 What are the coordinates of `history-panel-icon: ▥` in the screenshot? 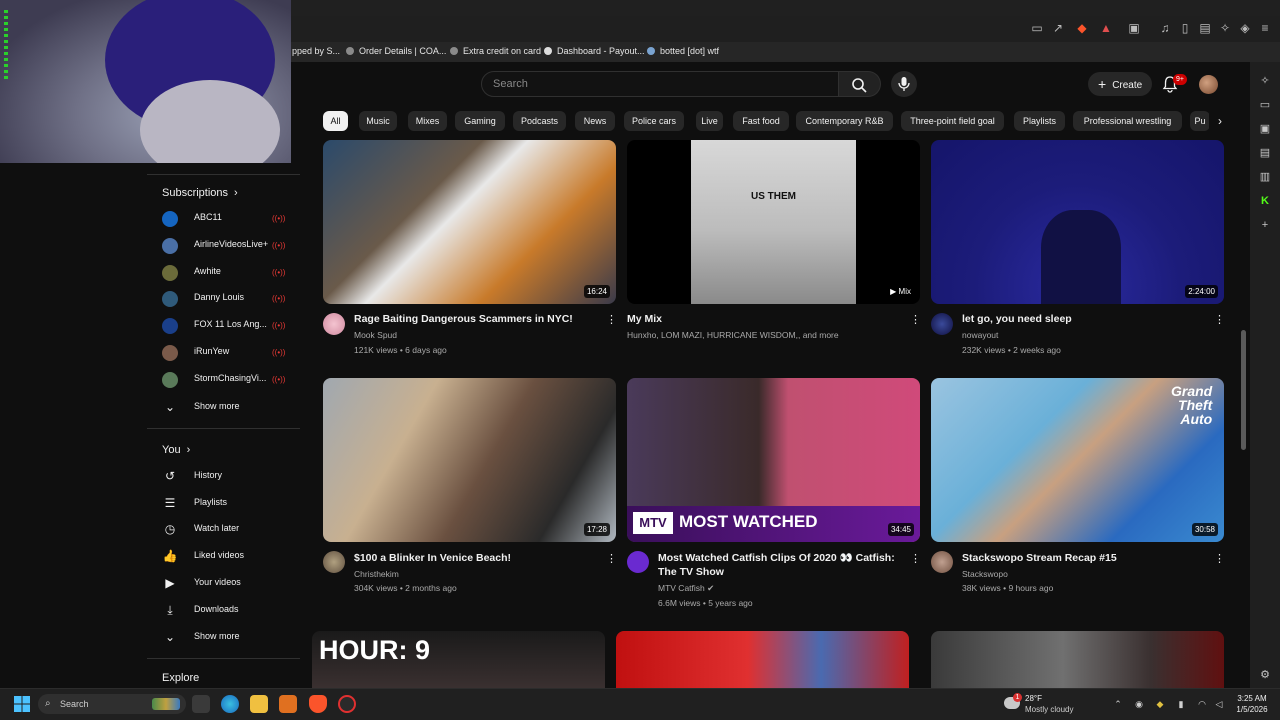 It's located at (1265, 177).